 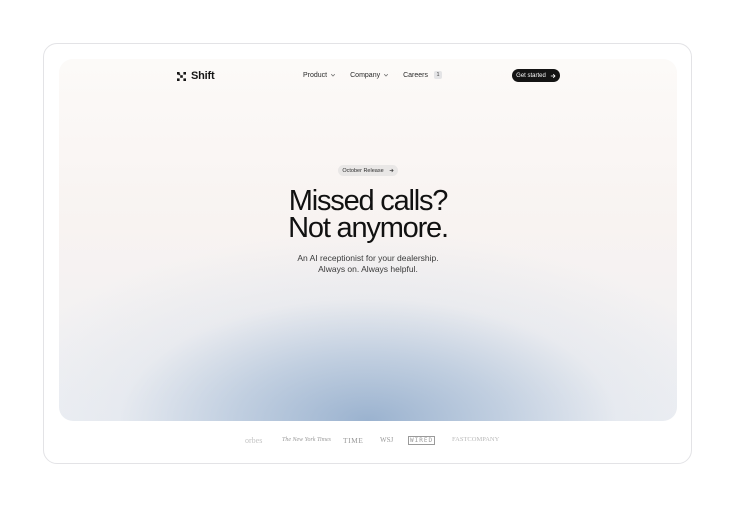 What do you see at coordinates (365, 75) in the screenshot?
I see `nav-item-label: Company` at bounding box center [365, 75].